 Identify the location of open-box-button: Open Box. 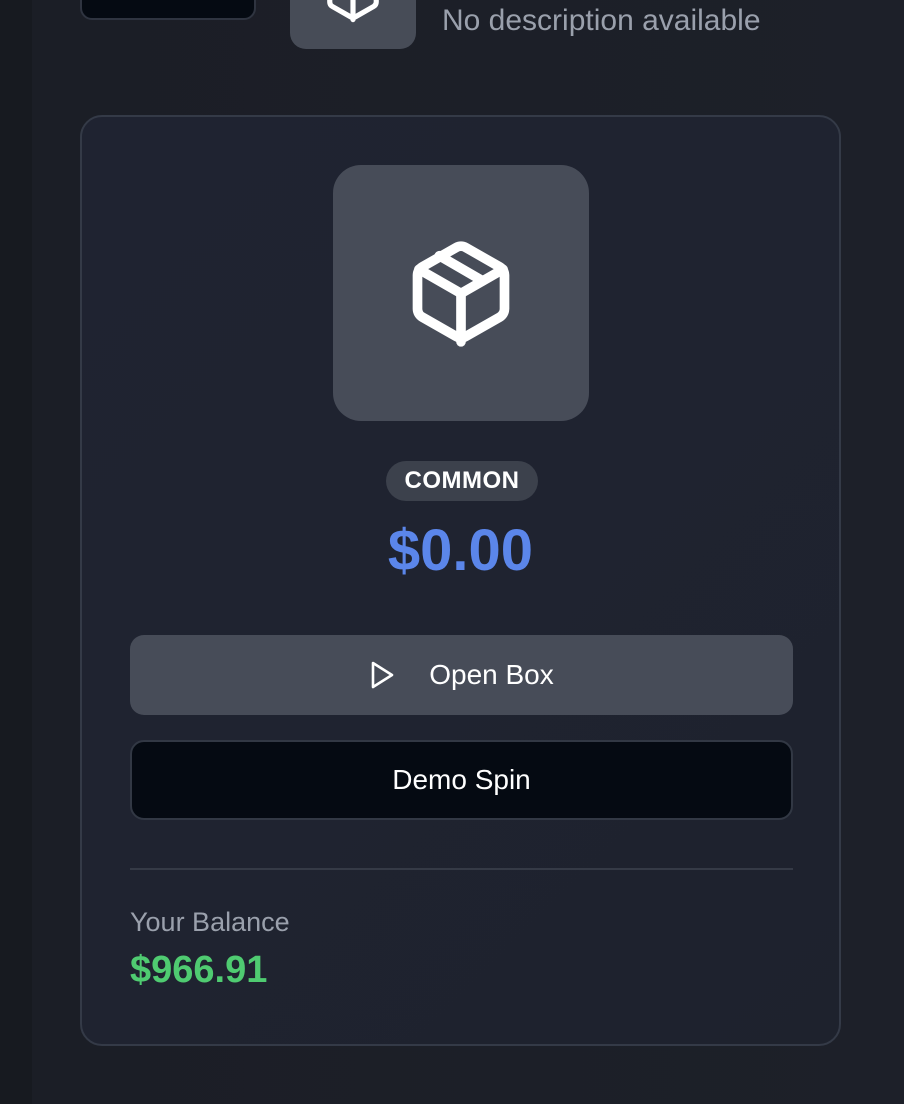
(461, 675).